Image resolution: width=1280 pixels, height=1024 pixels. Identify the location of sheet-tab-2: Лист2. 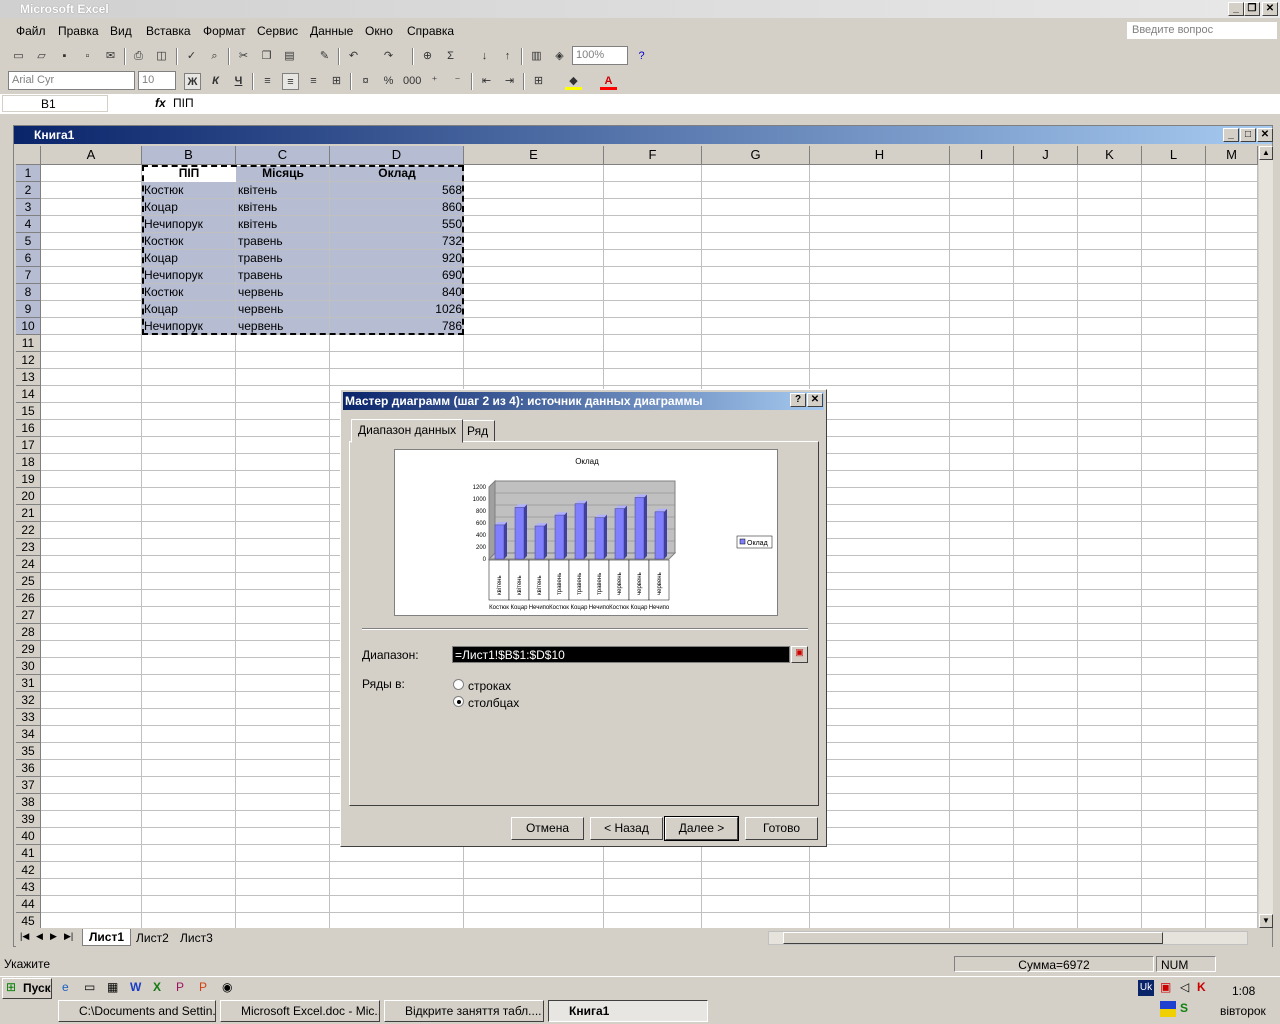
(152, 938).